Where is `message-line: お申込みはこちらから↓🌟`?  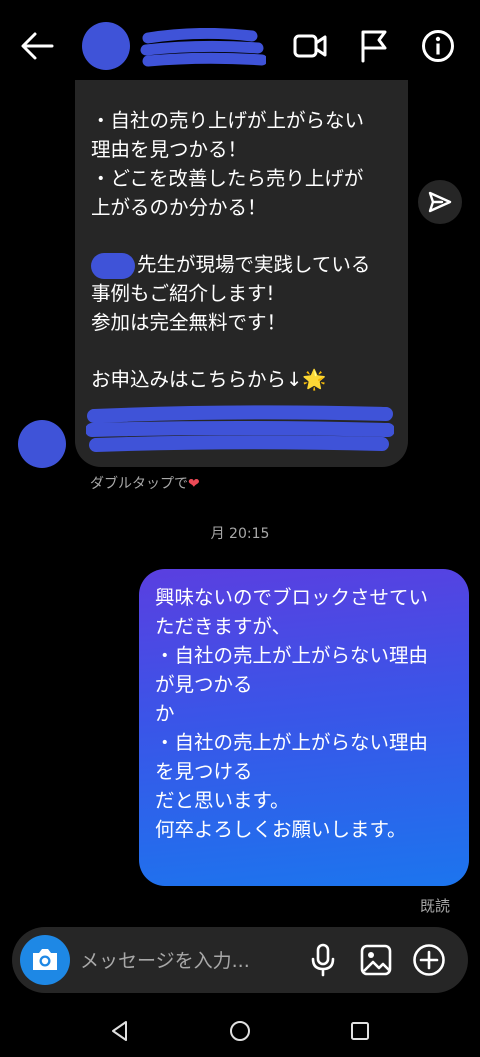
message-line: お申込みはこちらから↓🌟 is located at coordinates (242, 379).